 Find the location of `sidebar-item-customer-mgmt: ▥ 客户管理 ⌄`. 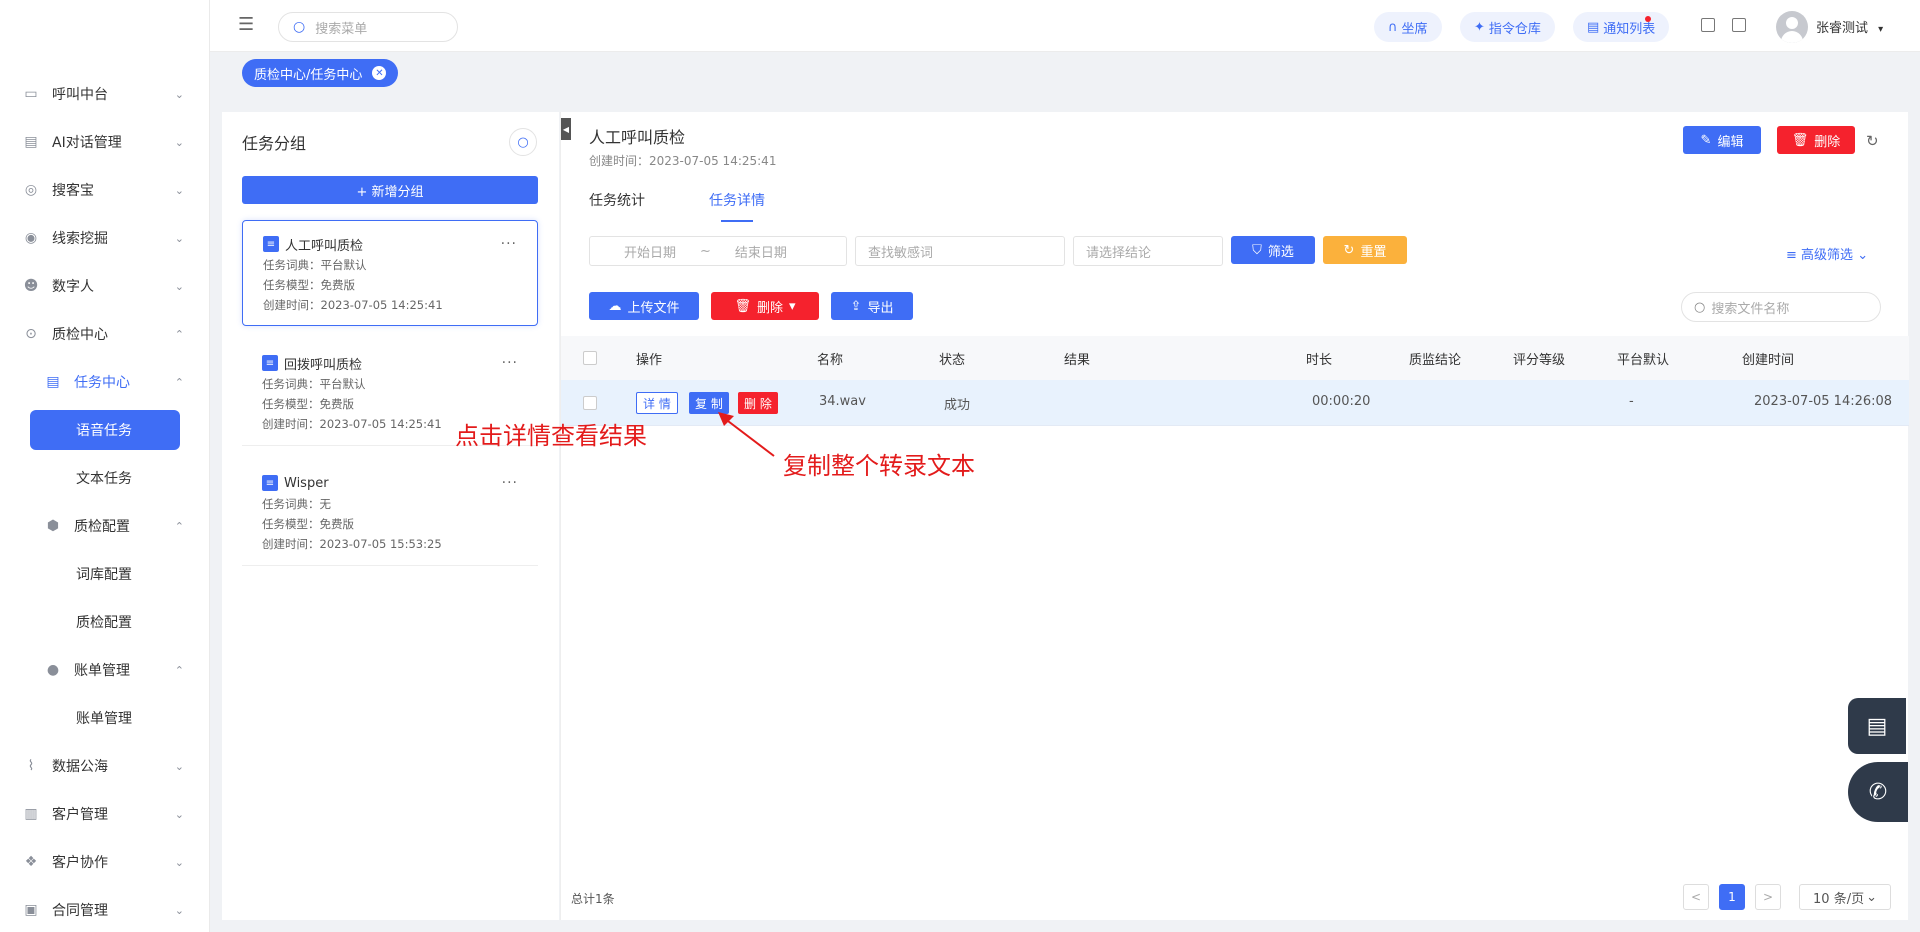

sidebar-item-customer-mgmt: ▥ 客户管理 ⌄ is located at coordinates (105, 814).